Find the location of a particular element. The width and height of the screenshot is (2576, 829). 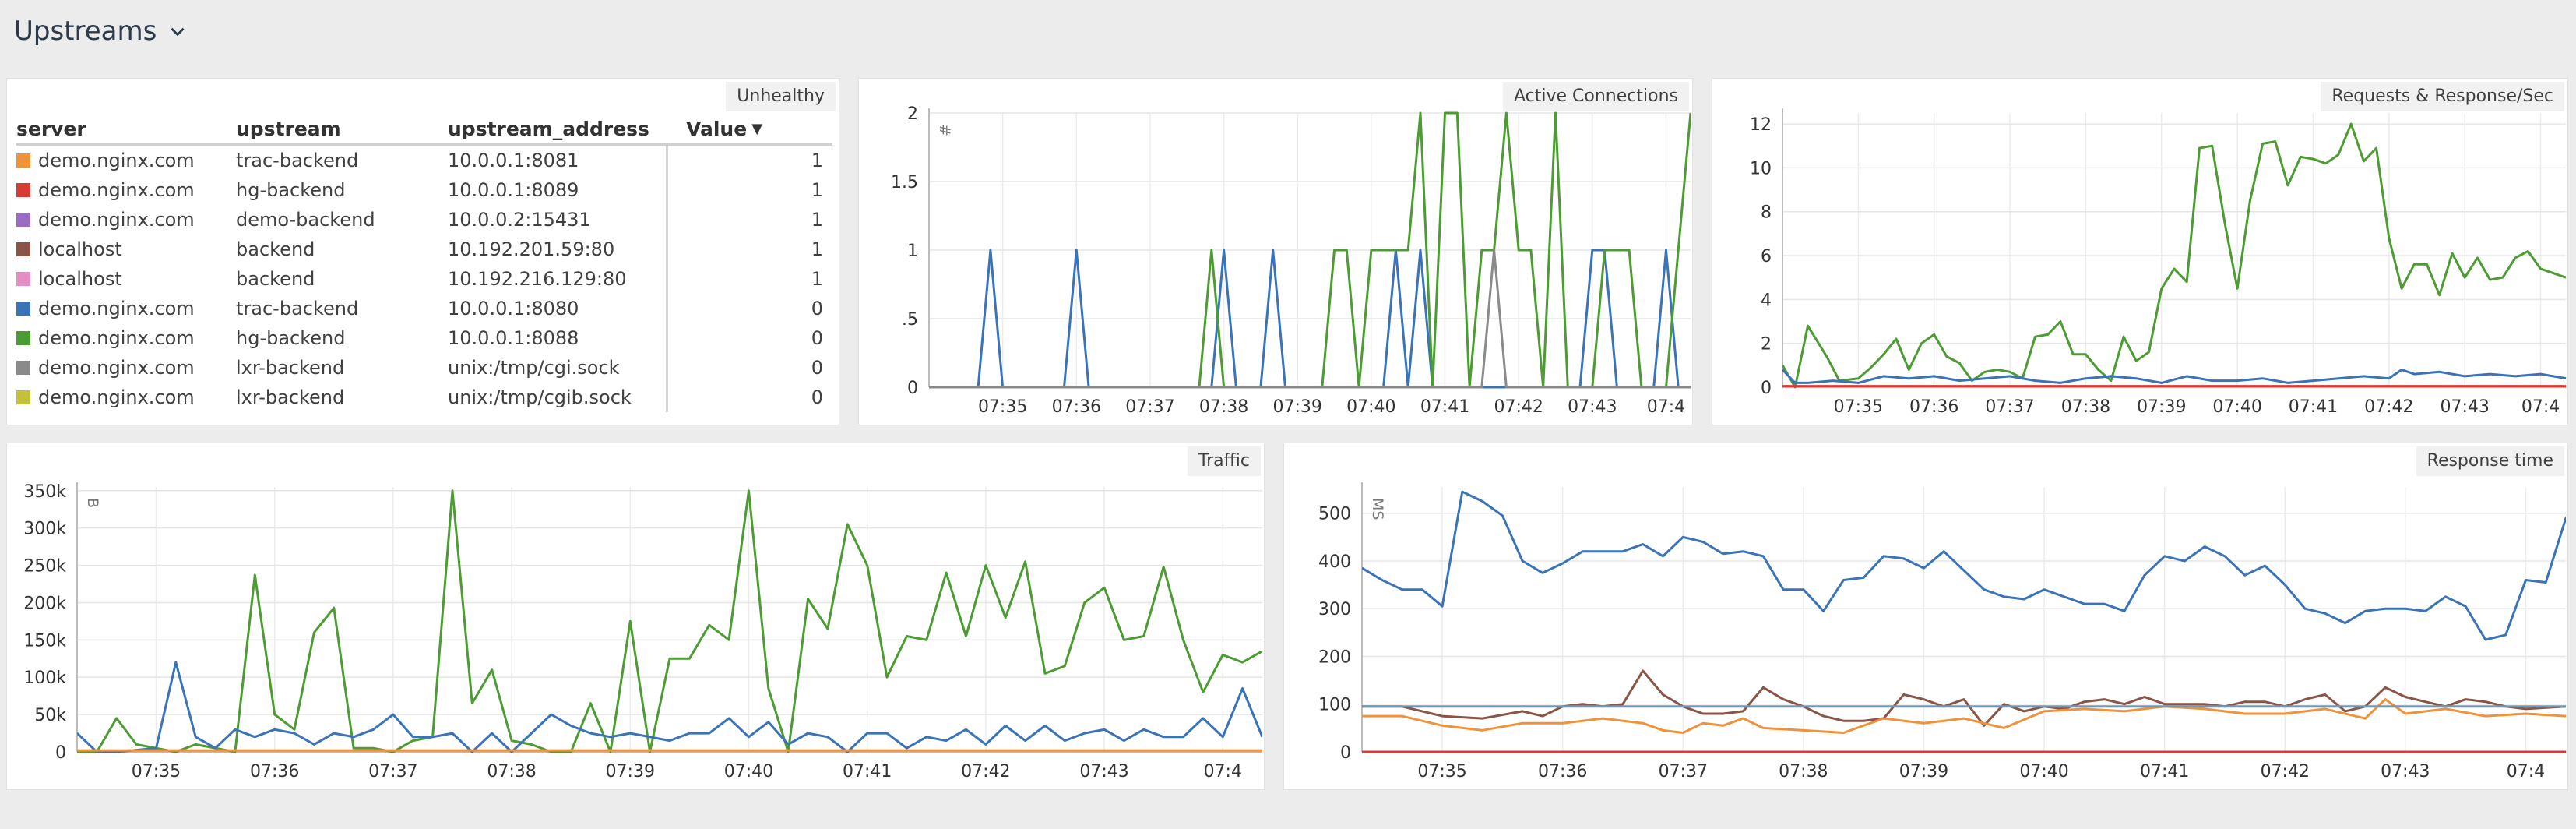

y-tick-label: 350k is located at coordinates (44, 492).